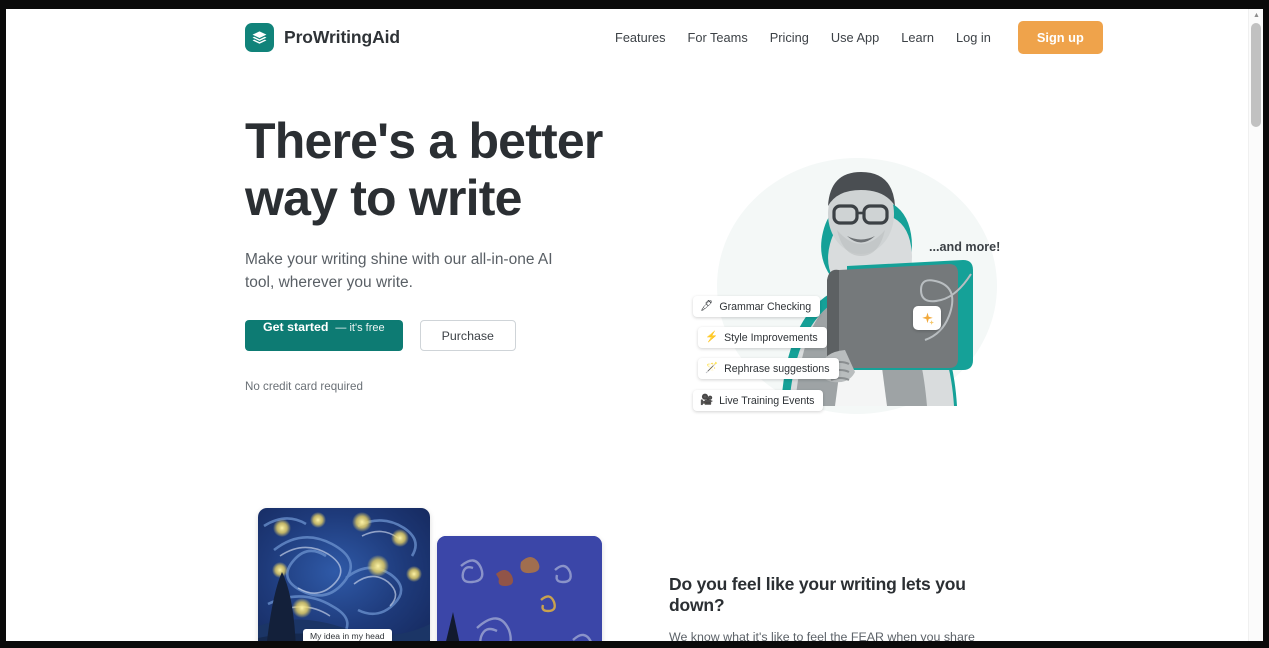 This screenshot has width=1269, height=648. I want to click on feature-chip-label: Grammar Checking, so click(765, 306).